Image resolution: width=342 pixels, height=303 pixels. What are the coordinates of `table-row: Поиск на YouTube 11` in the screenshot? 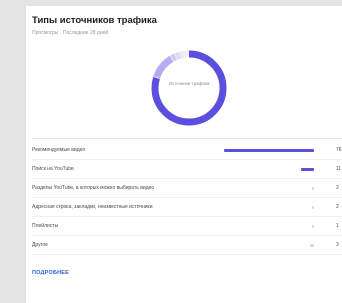 It's located at (187, 169).